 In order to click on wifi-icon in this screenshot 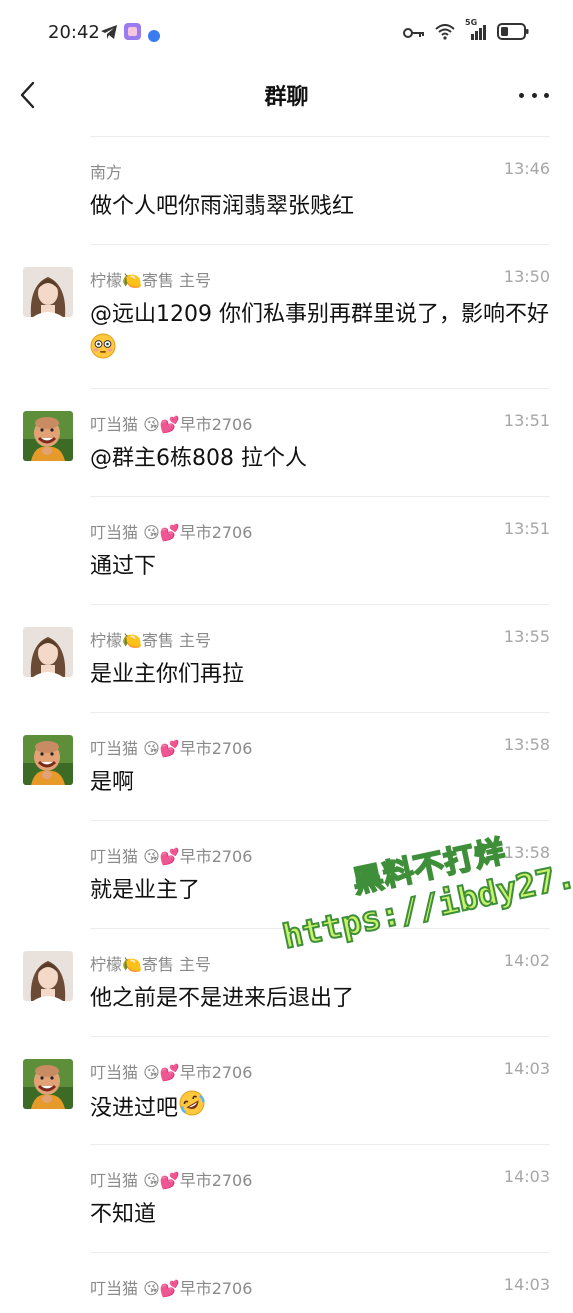, I will do `click(445, 33)`.